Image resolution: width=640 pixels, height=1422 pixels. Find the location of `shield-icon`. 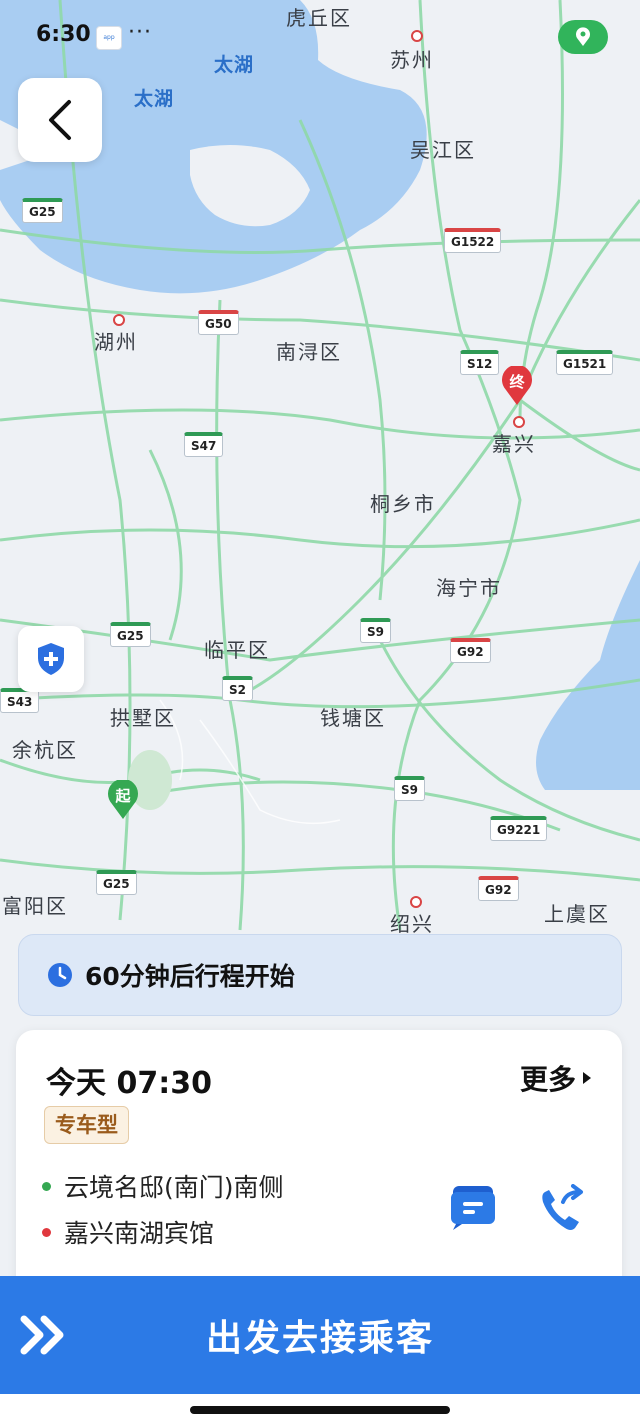

shield-icon is located at coordinates (51, 659).